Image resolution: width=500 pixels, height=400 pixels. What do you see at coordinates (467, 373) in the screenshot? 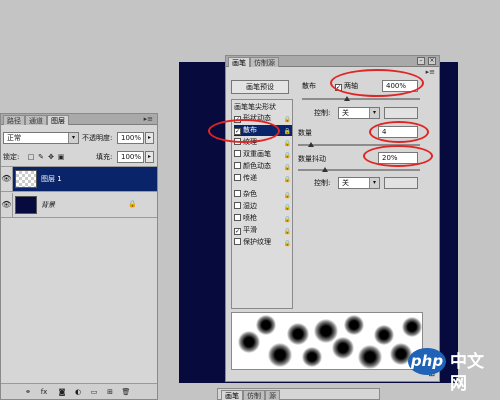
I see `watermark-text: 中文网` at bounding box center [467, 373].